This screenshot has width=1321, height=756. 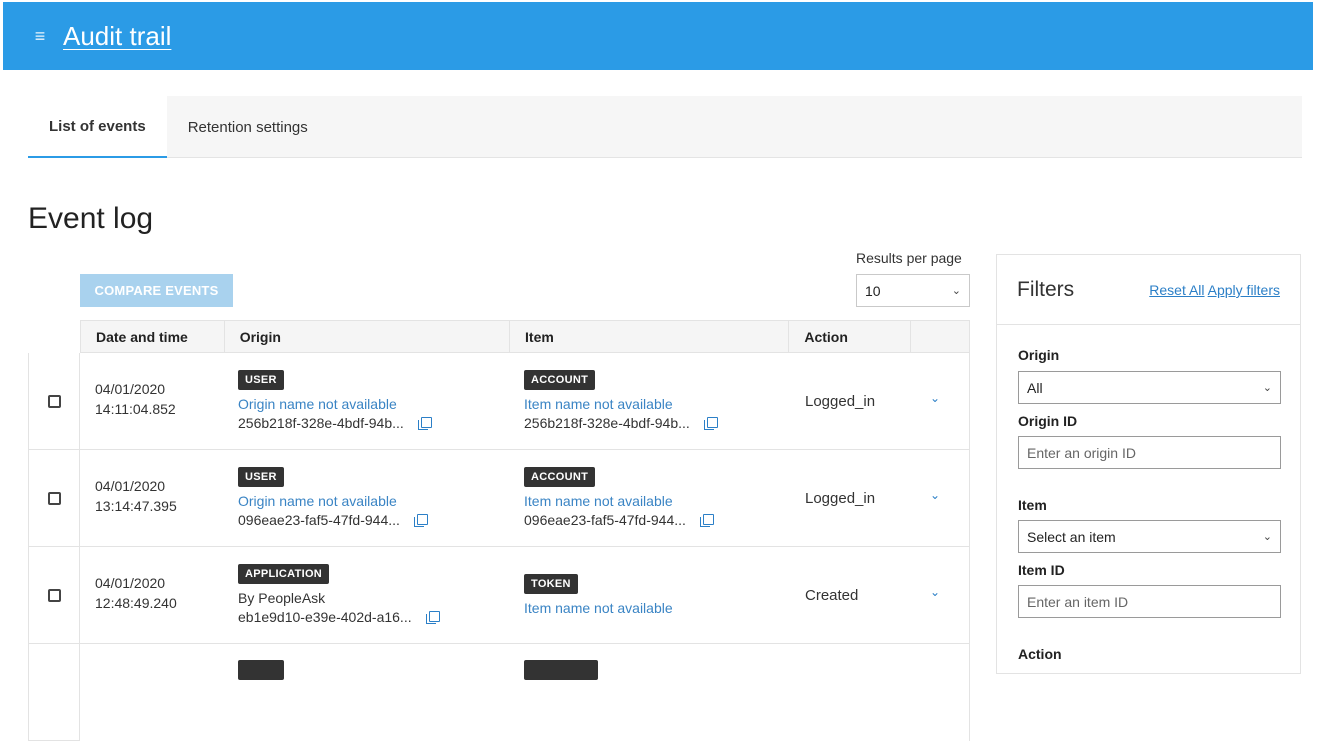 I want to click on table-header: Date and time Origin Item Action, so click(x=525, y=336).